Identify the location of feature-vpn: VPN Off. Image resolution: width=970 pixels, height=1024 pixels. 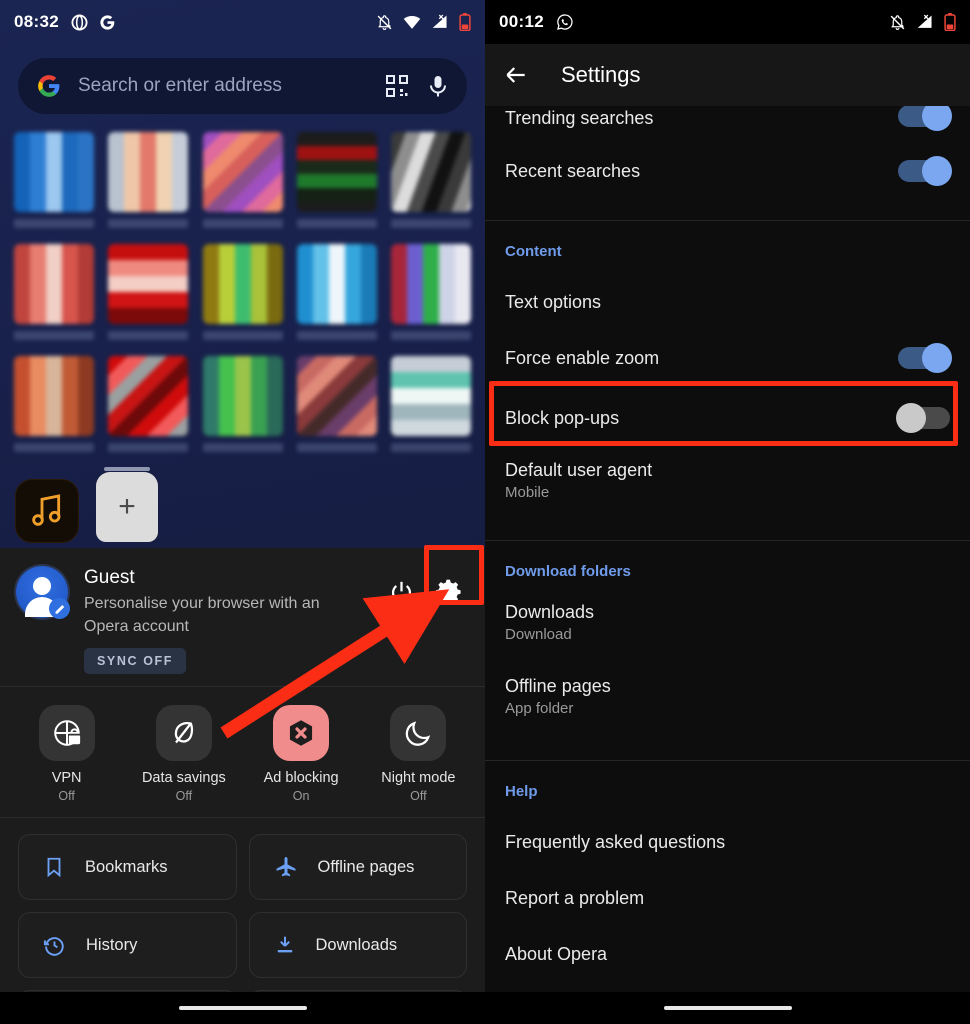
(66, 754).